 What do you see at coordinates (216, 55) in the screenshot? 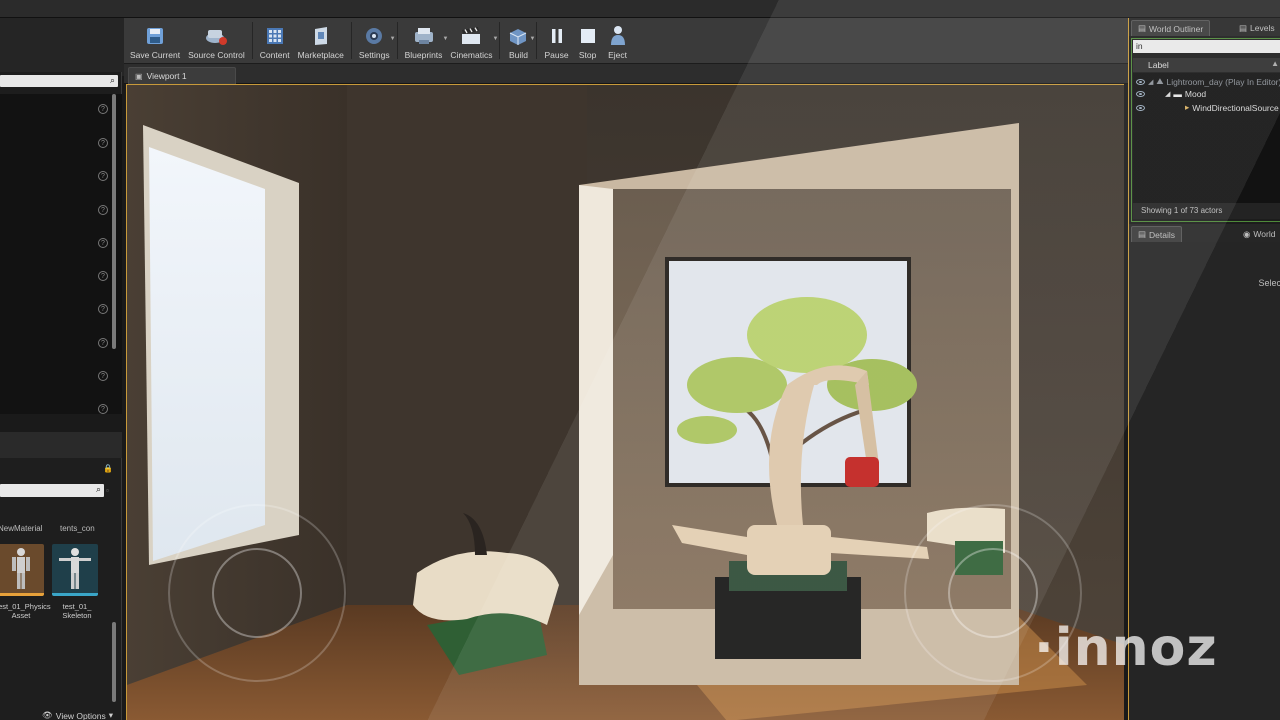
I see `source-control-label: Source Control` at bounding box center [216, 55].